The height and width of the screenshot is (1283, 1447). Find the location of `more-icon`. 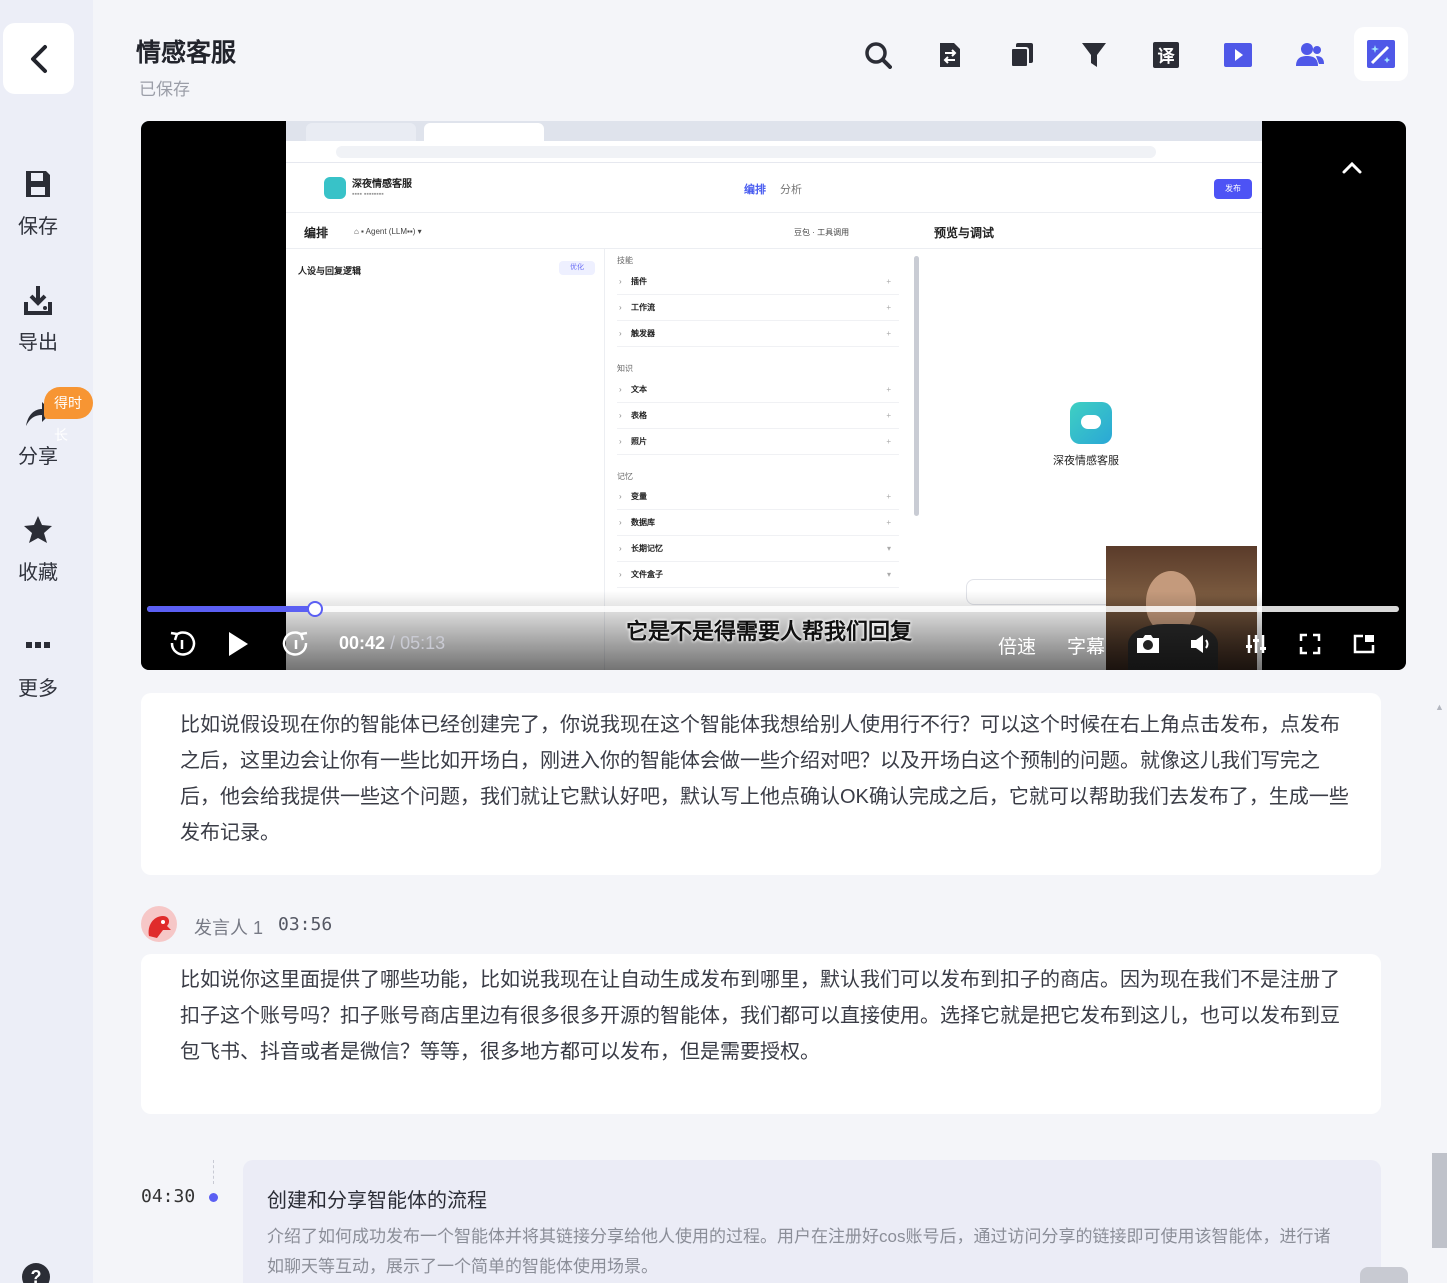

more-icon is located at coordinates (38, 645).